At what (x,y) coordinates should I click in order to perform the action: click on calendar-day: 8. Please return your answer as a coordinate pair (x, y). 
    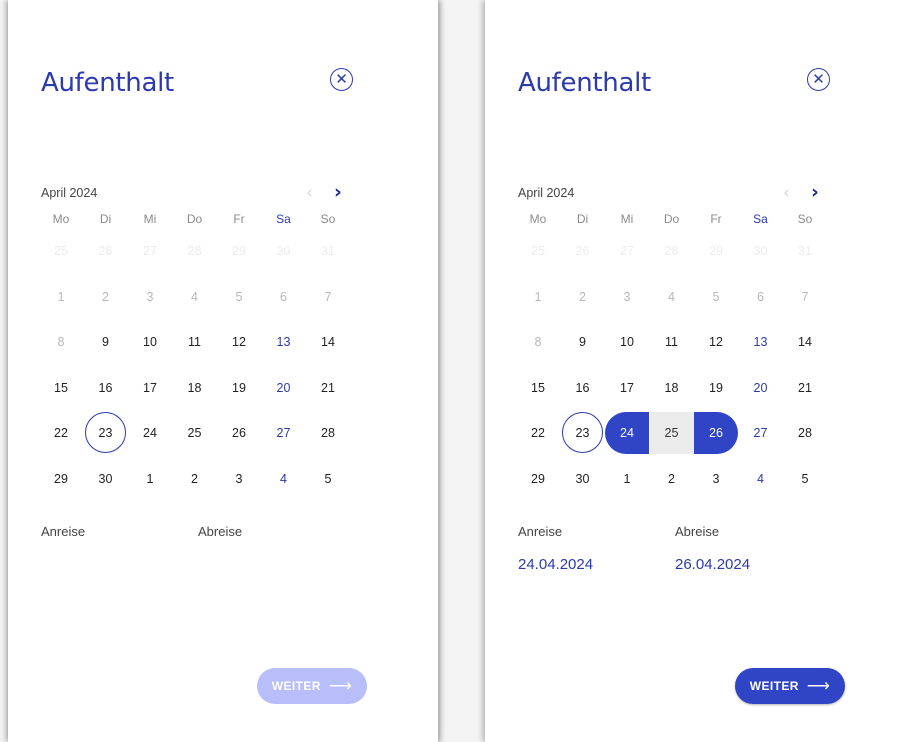
    Looking at the image, I should click on (538, 342).